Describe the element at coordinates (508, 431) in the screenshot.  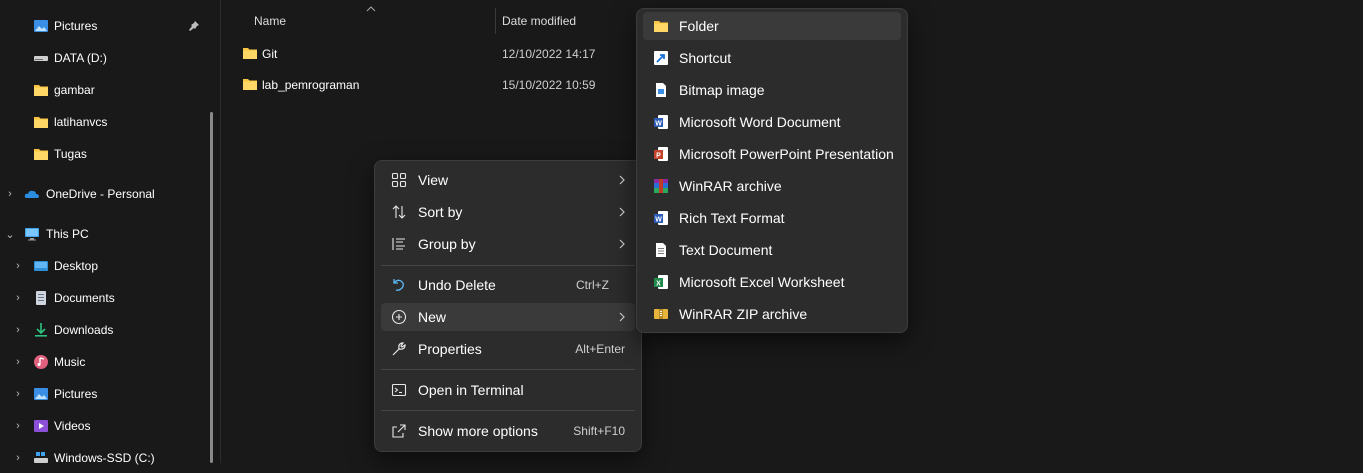
I see `menu-item-show-more-options: Show more options Shift+F10` at that location.